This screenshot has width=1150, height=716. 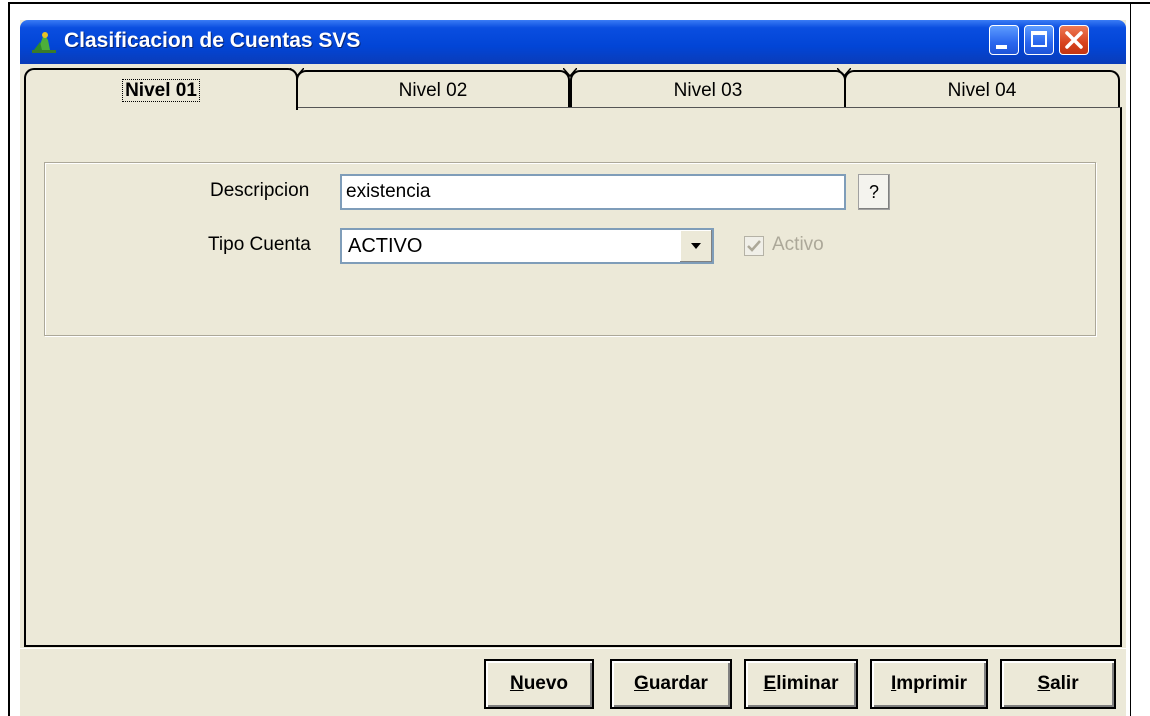 What do you see at coordinates (259, 244) in the screenshot?
I see `tipo-cuenta-label: Tipo Cuenta` at bounding box center [259, 244].